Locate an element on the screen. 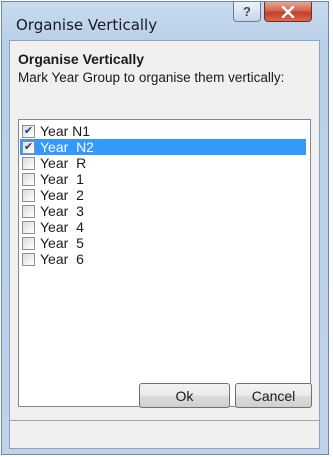 This screenshot has height=457, width=333. list-item: Year 4 is located at coordinates (163, 227).